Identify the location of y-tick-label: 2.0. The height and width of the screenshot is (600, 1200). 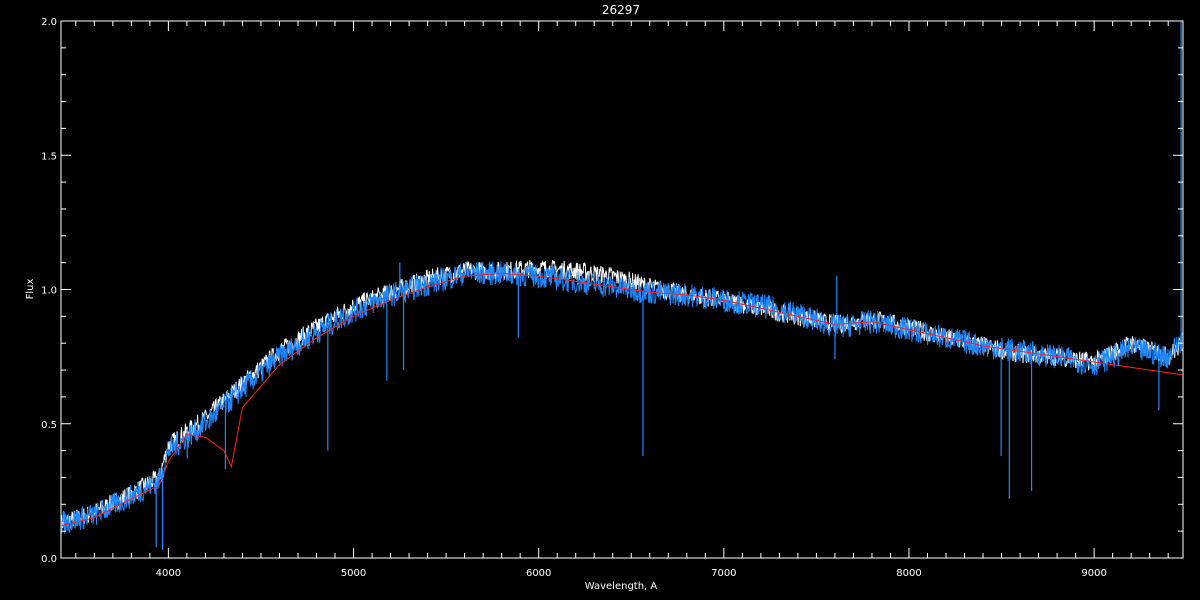
(49, 22).